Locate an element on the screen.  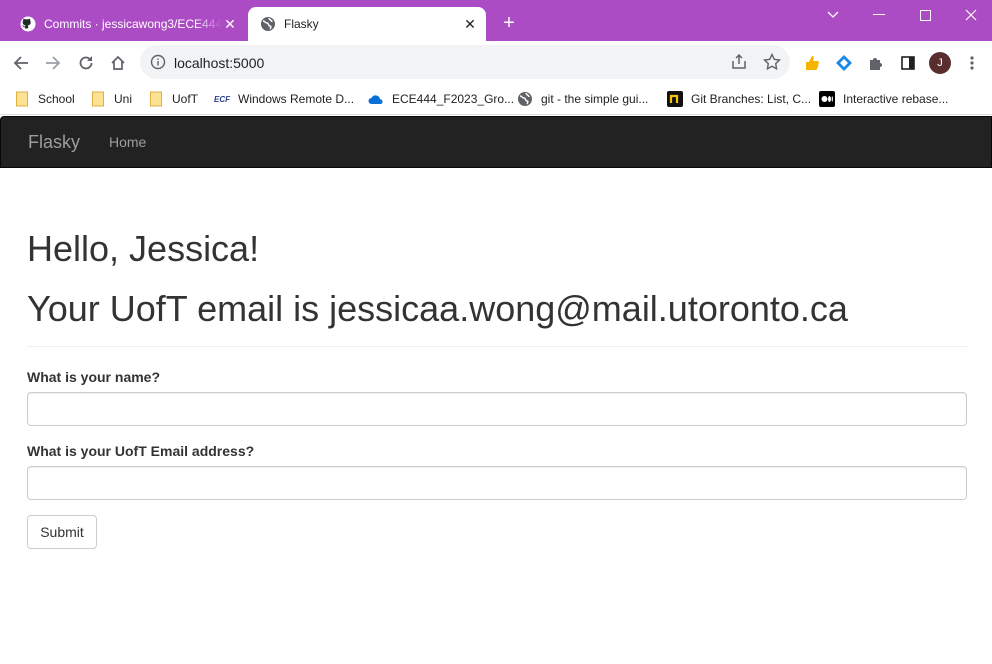
bookmark-label: School is located at coordinates (56, 99).